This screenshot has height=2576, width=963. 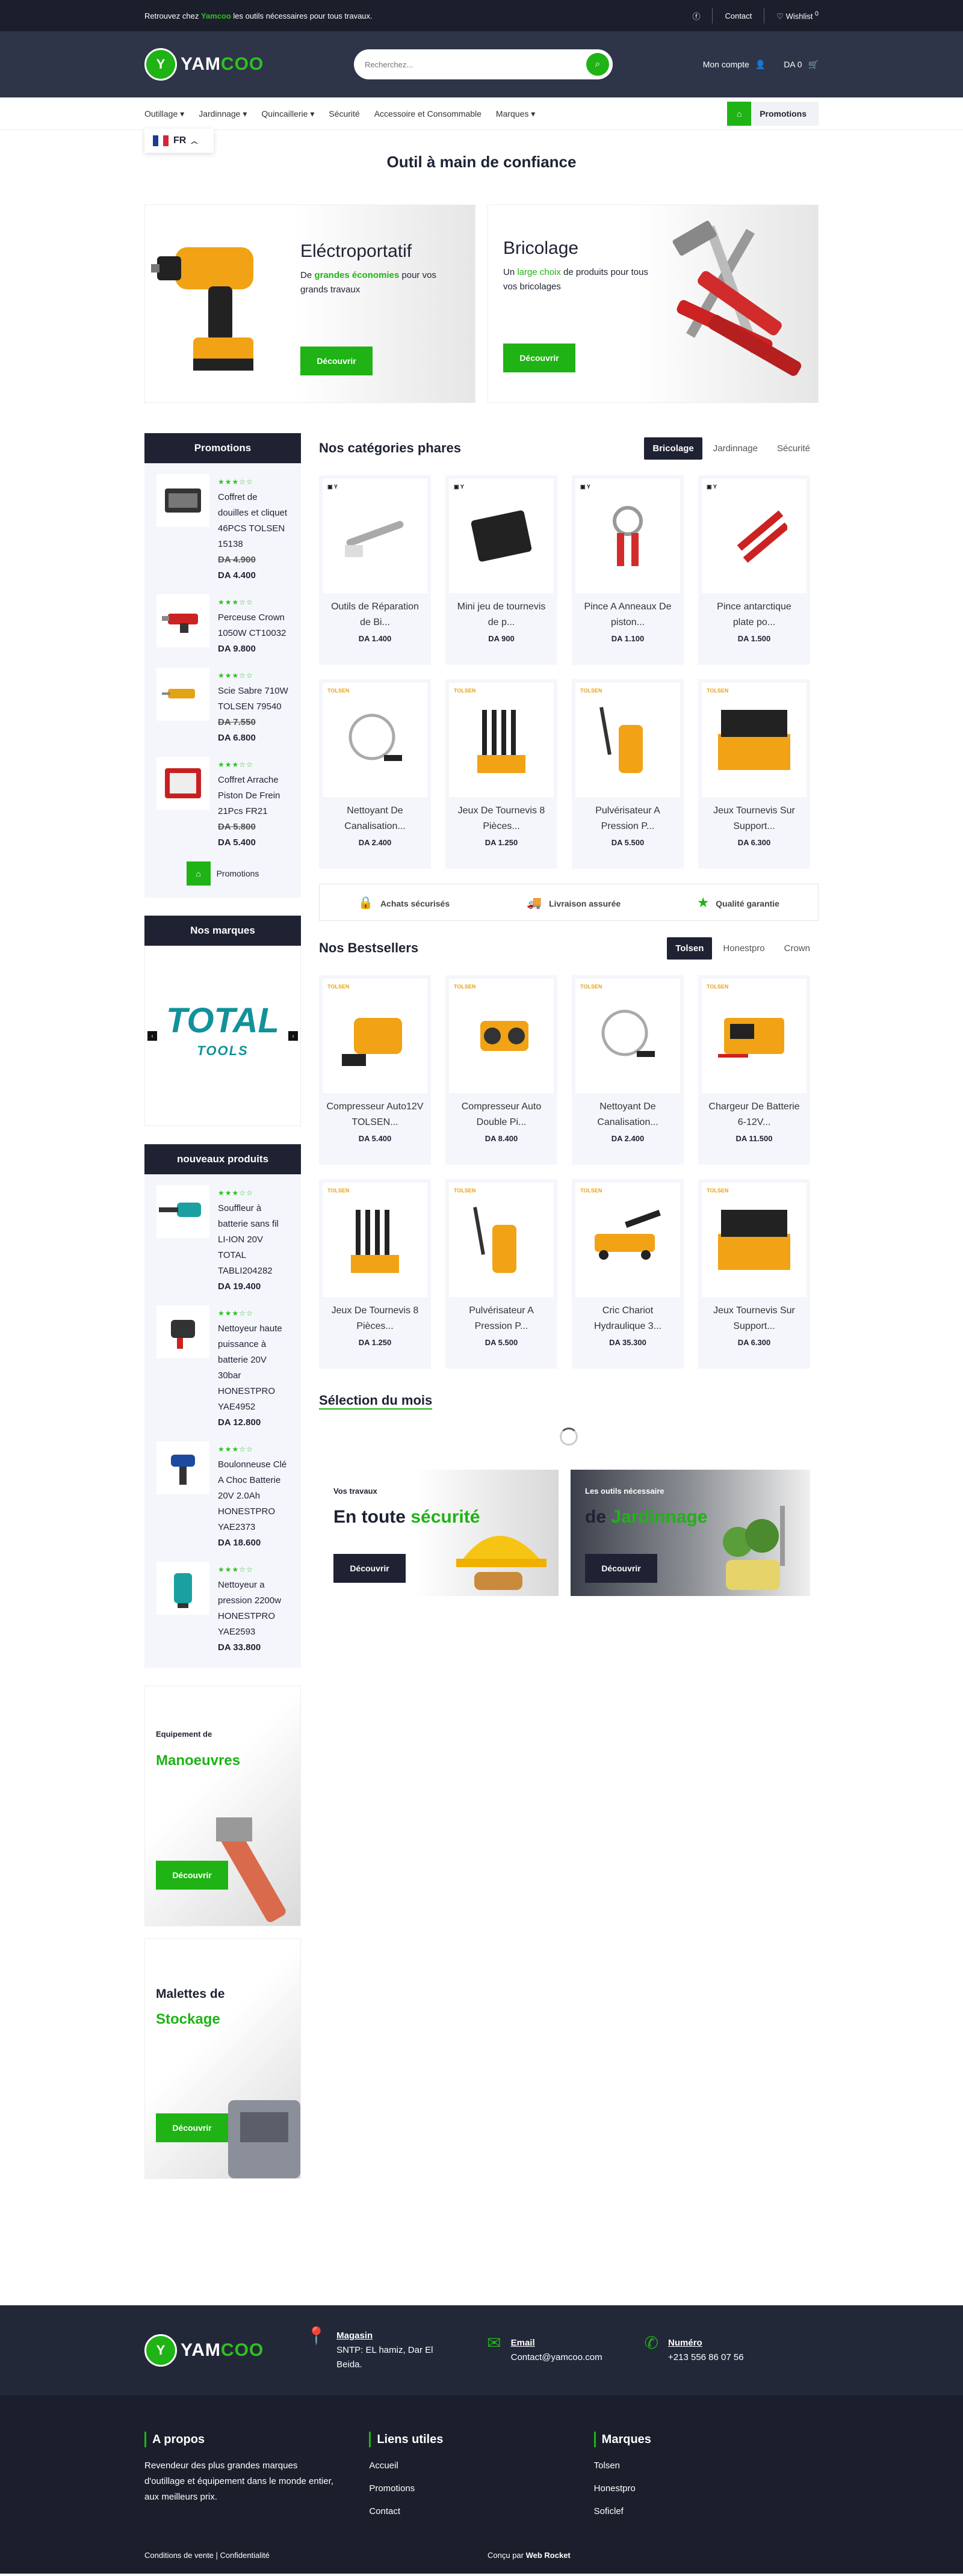 What do you see at coordinates (507, 2555) in the screenshot?
I see `credit-text: Conçu par` at bounding box center [507, 2555].